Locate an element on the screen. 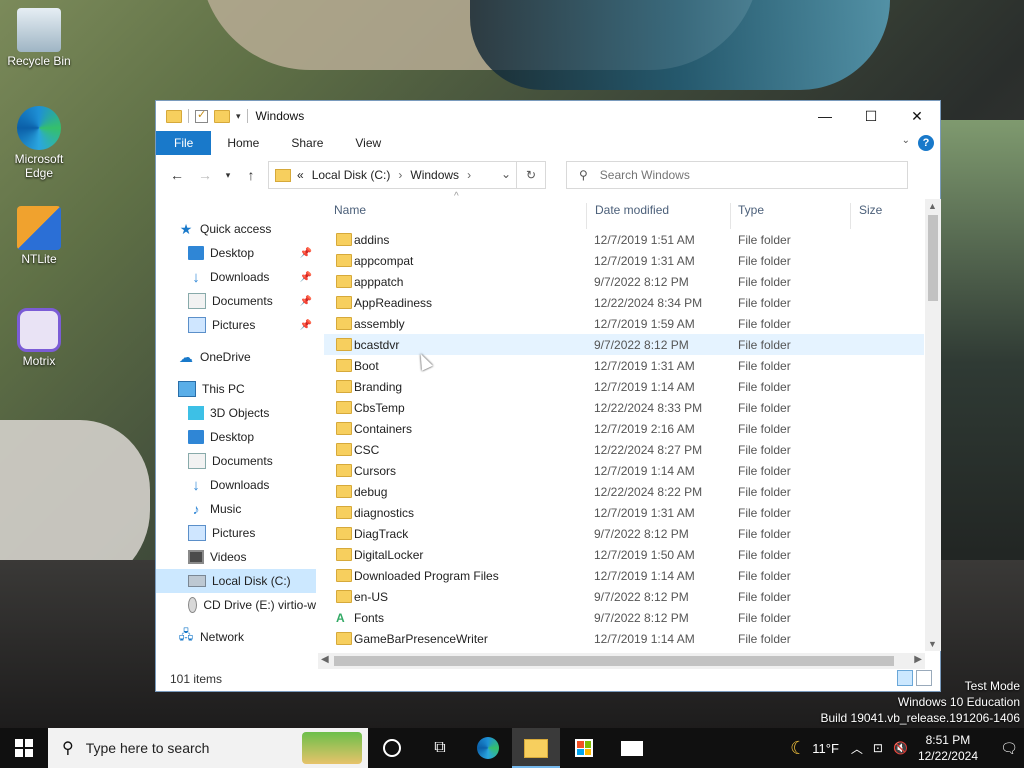 Image resolution: width=1024 pixels, height=768 pixels. taskbar-store is located at coordinates (584, 748).